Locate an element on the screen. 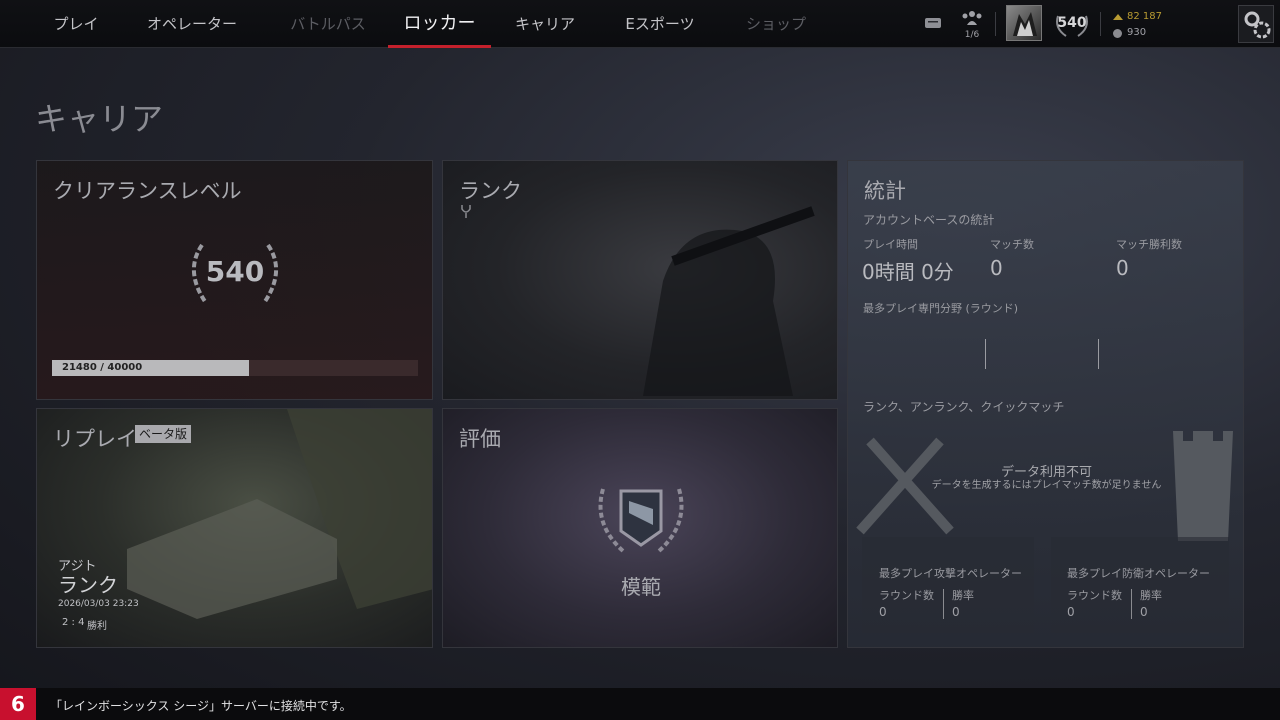 This screenshot has height=720, width=1280. defense-rounds-label: ラウンド数 is located at coordinates (1094, 595).